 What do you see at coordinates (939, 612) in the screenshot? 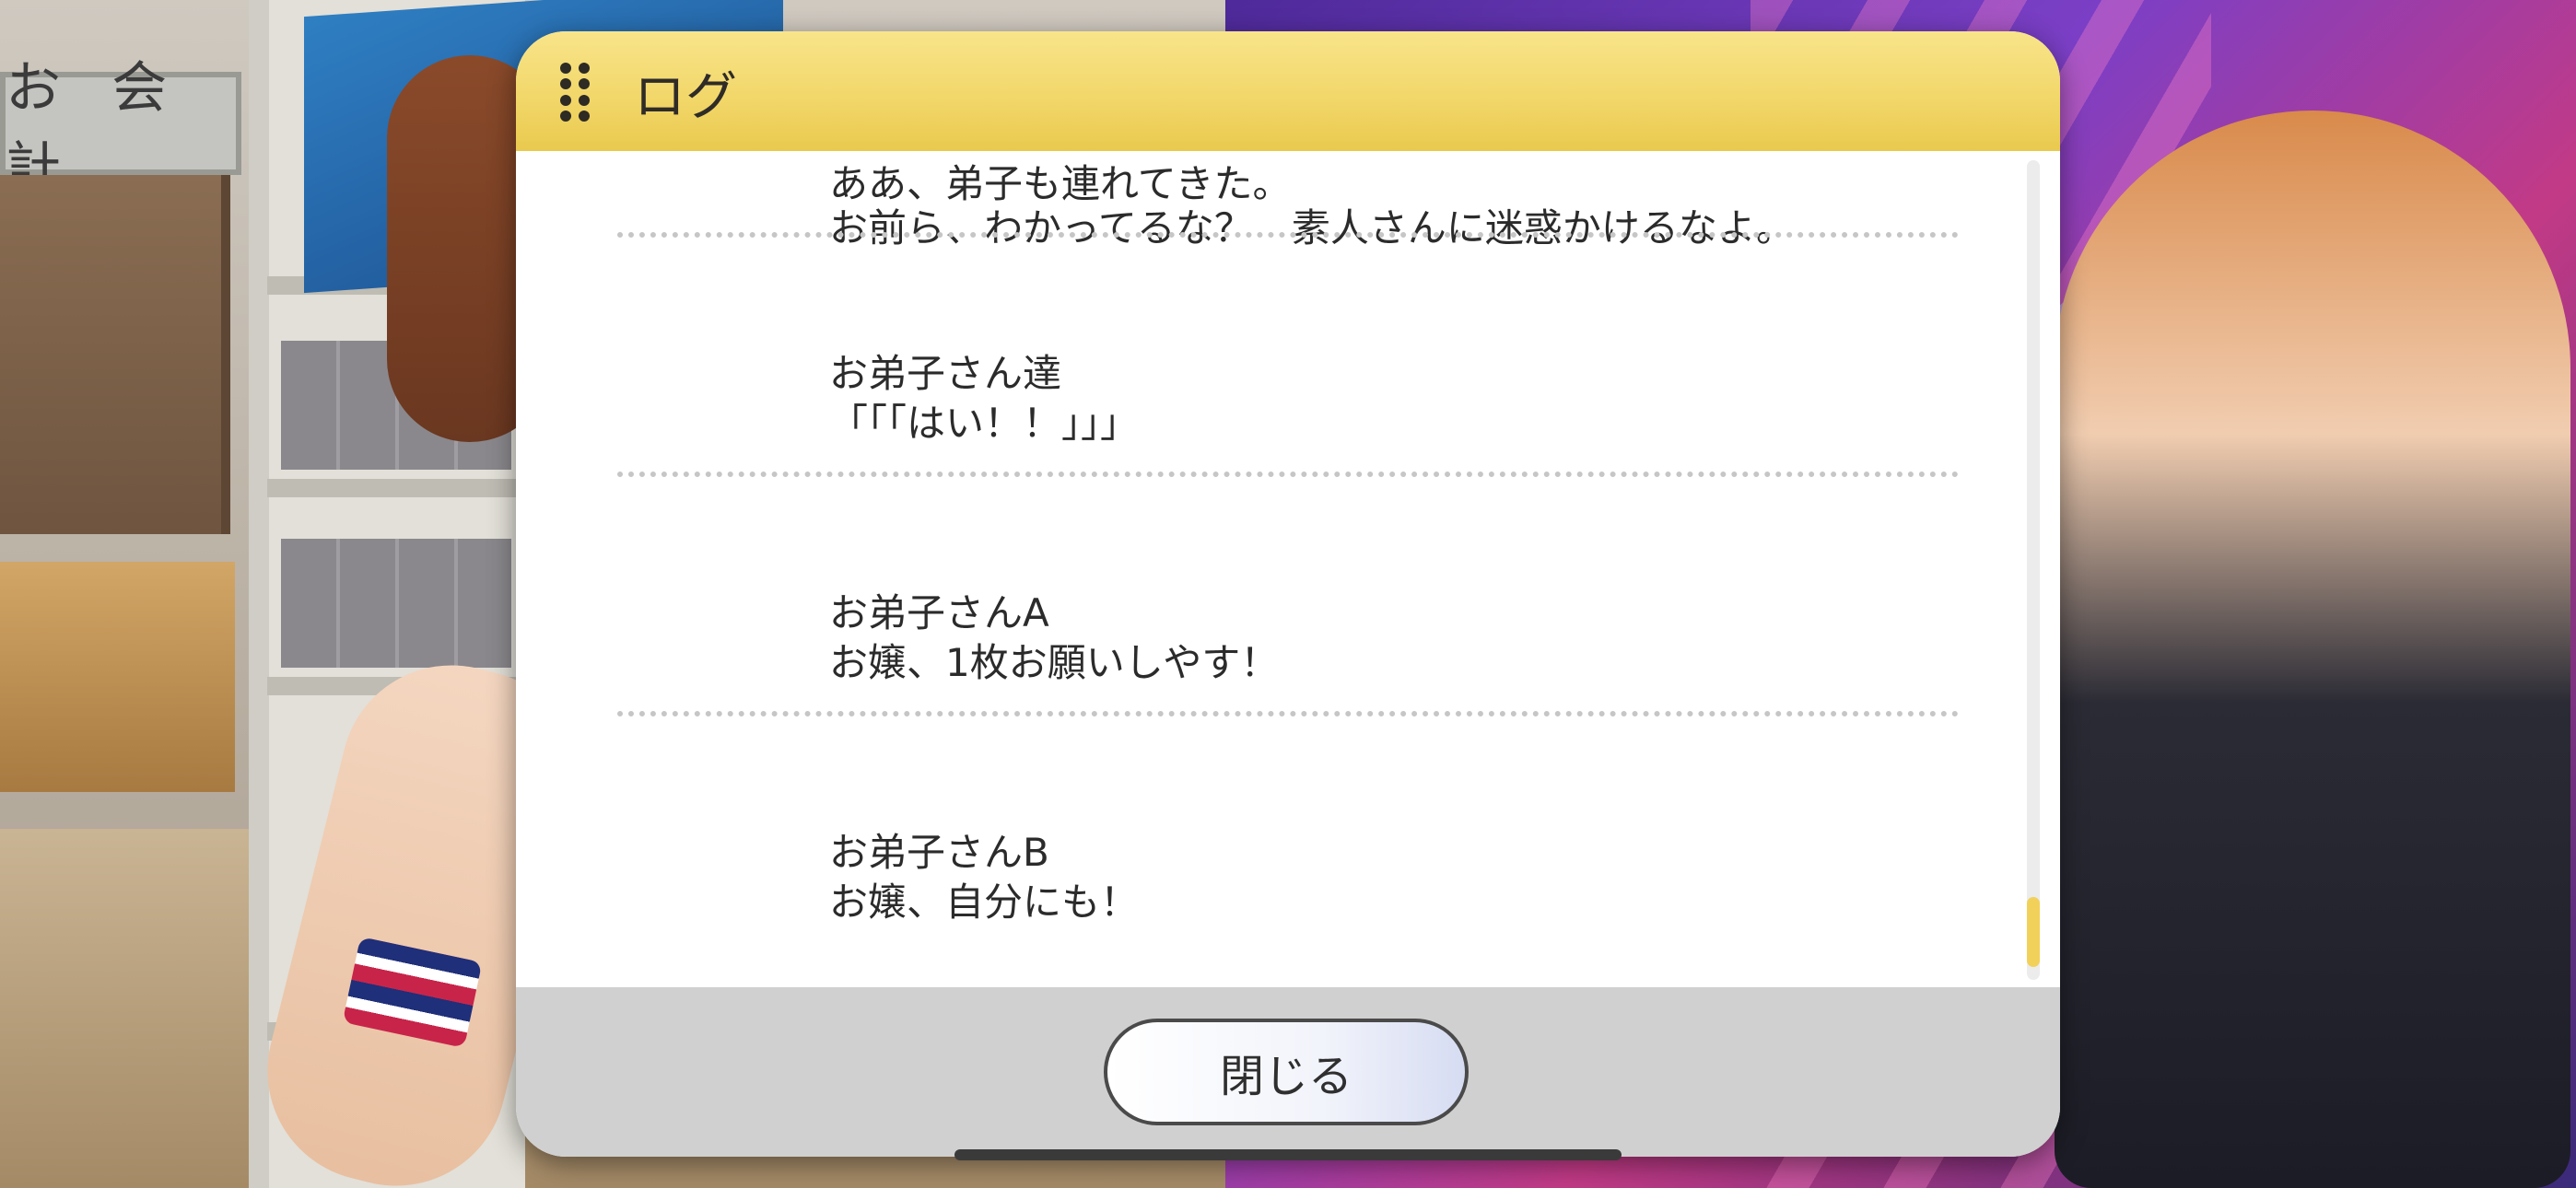
I see `speaker-name: お弟子さんA` at bounding box center [939, 612].